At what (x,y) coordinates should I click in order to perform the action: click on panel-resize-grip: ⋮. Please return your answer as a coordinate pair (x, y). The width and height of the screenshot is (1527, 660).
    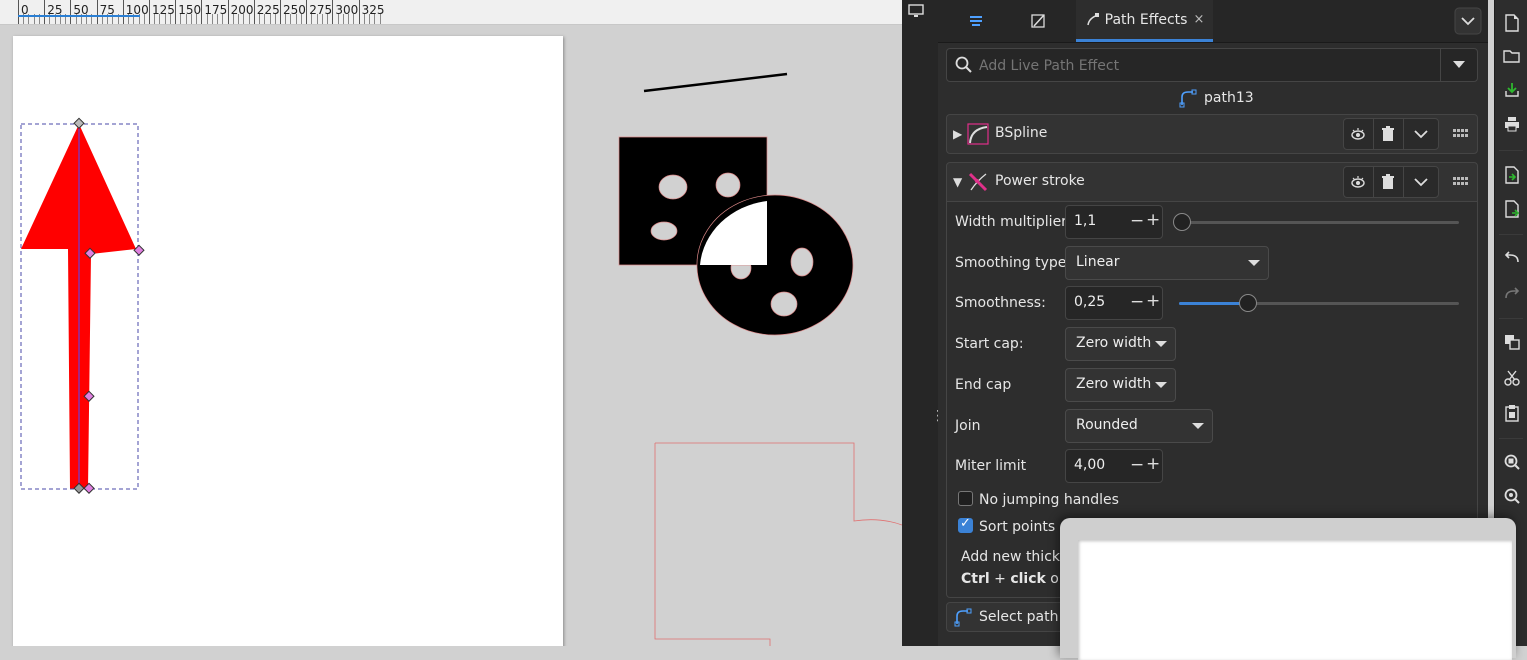
    Looking at the image, I should click on (938, 416).